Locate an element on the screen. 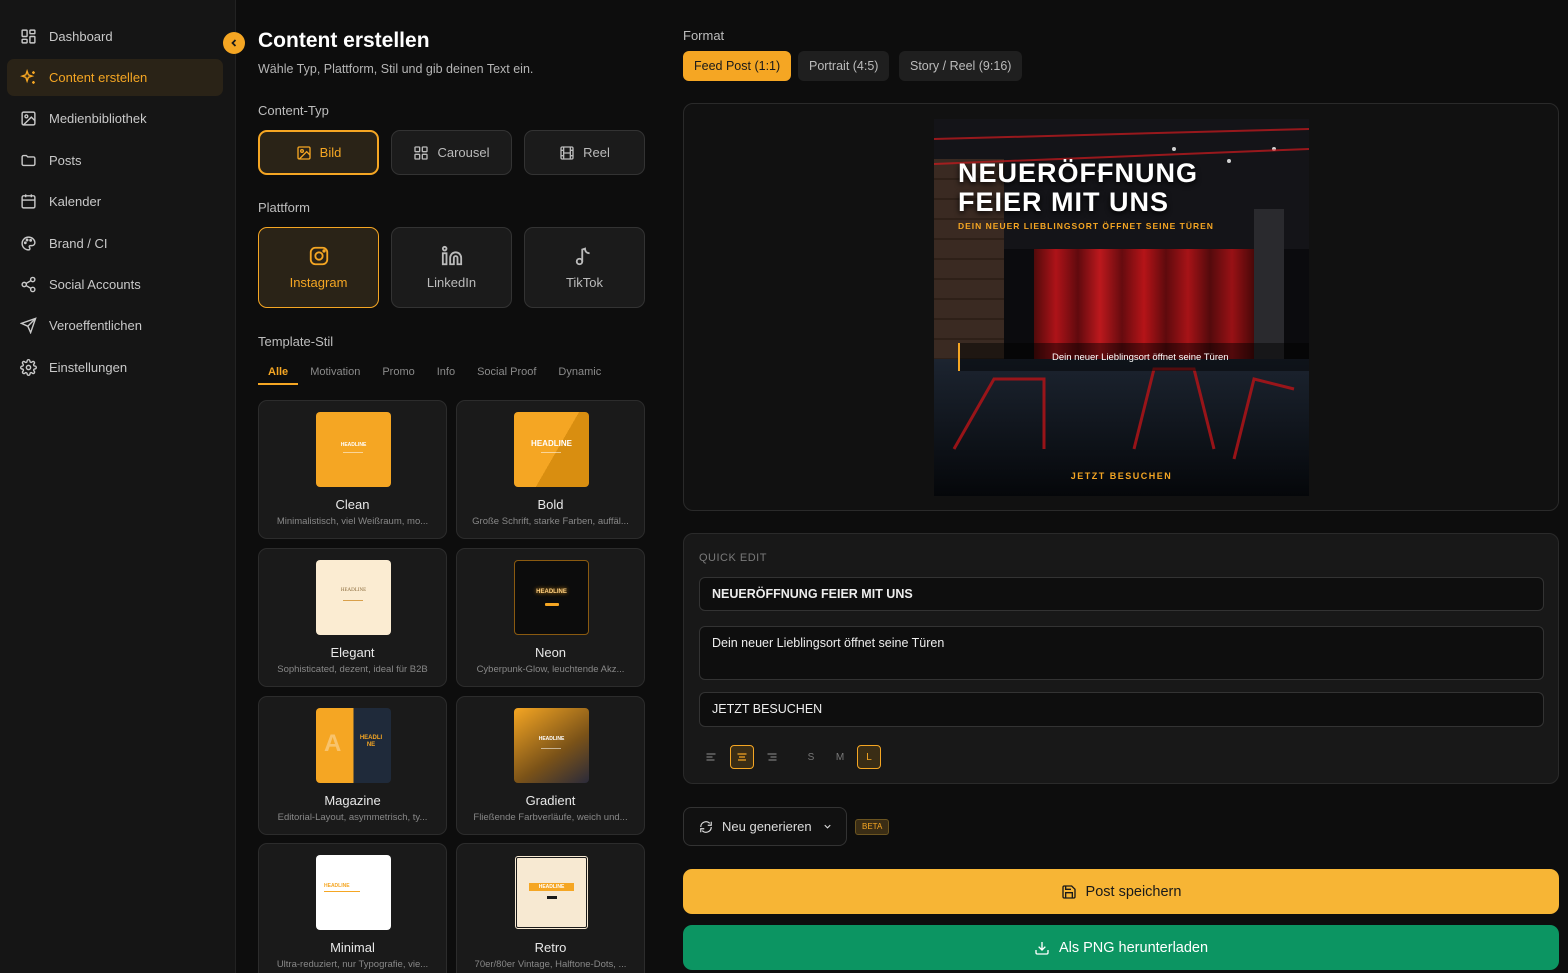 The width and height of the screenshot is (1568, 973). collapse-sidebar-button is located at coordinates (234, 43).